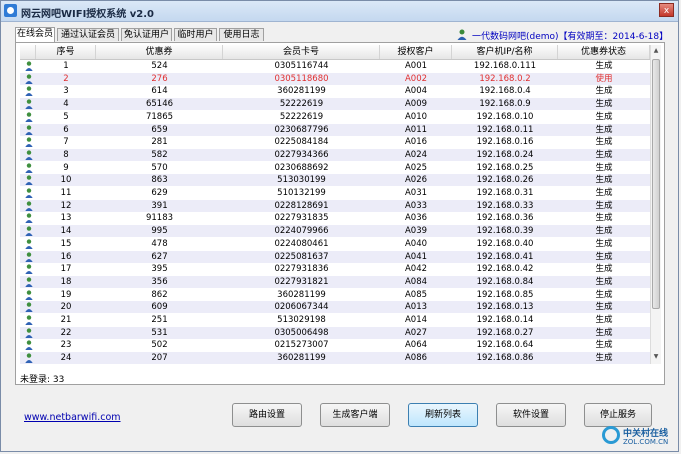  What do you see at coordinates (335, 129) in the screenshot?
I see `table-row: 6 659 0230687796 A011 192.168.0.11 生成` at bounding box center [335, 129].